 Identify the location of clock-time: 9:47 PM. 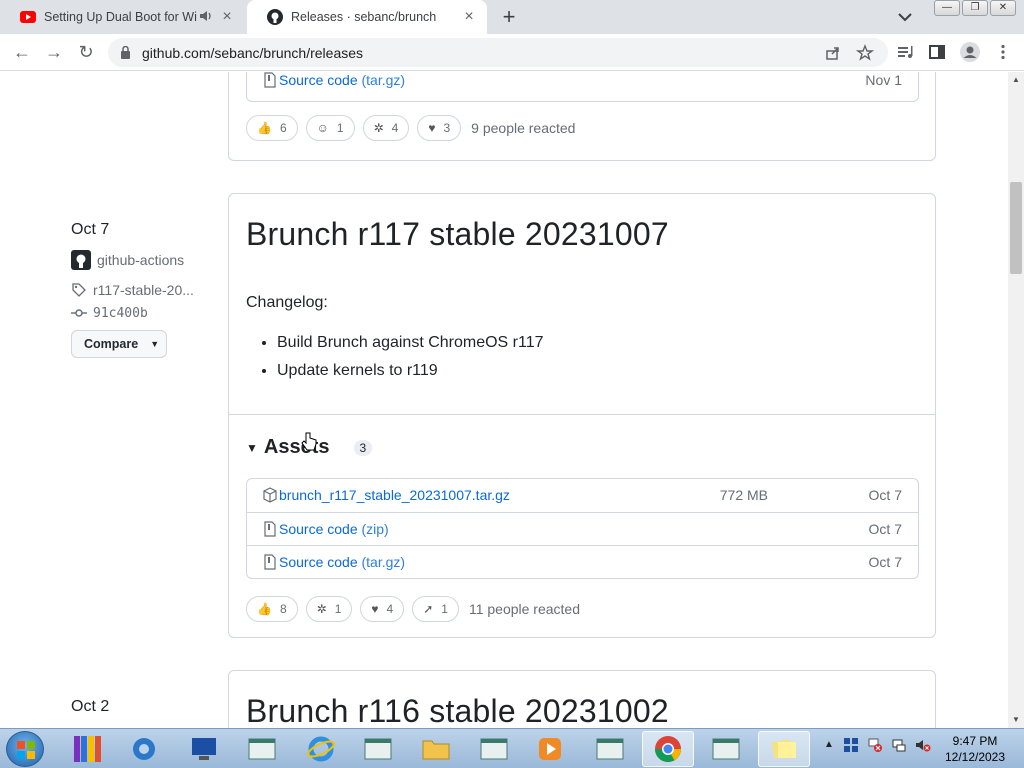
(975, 741).